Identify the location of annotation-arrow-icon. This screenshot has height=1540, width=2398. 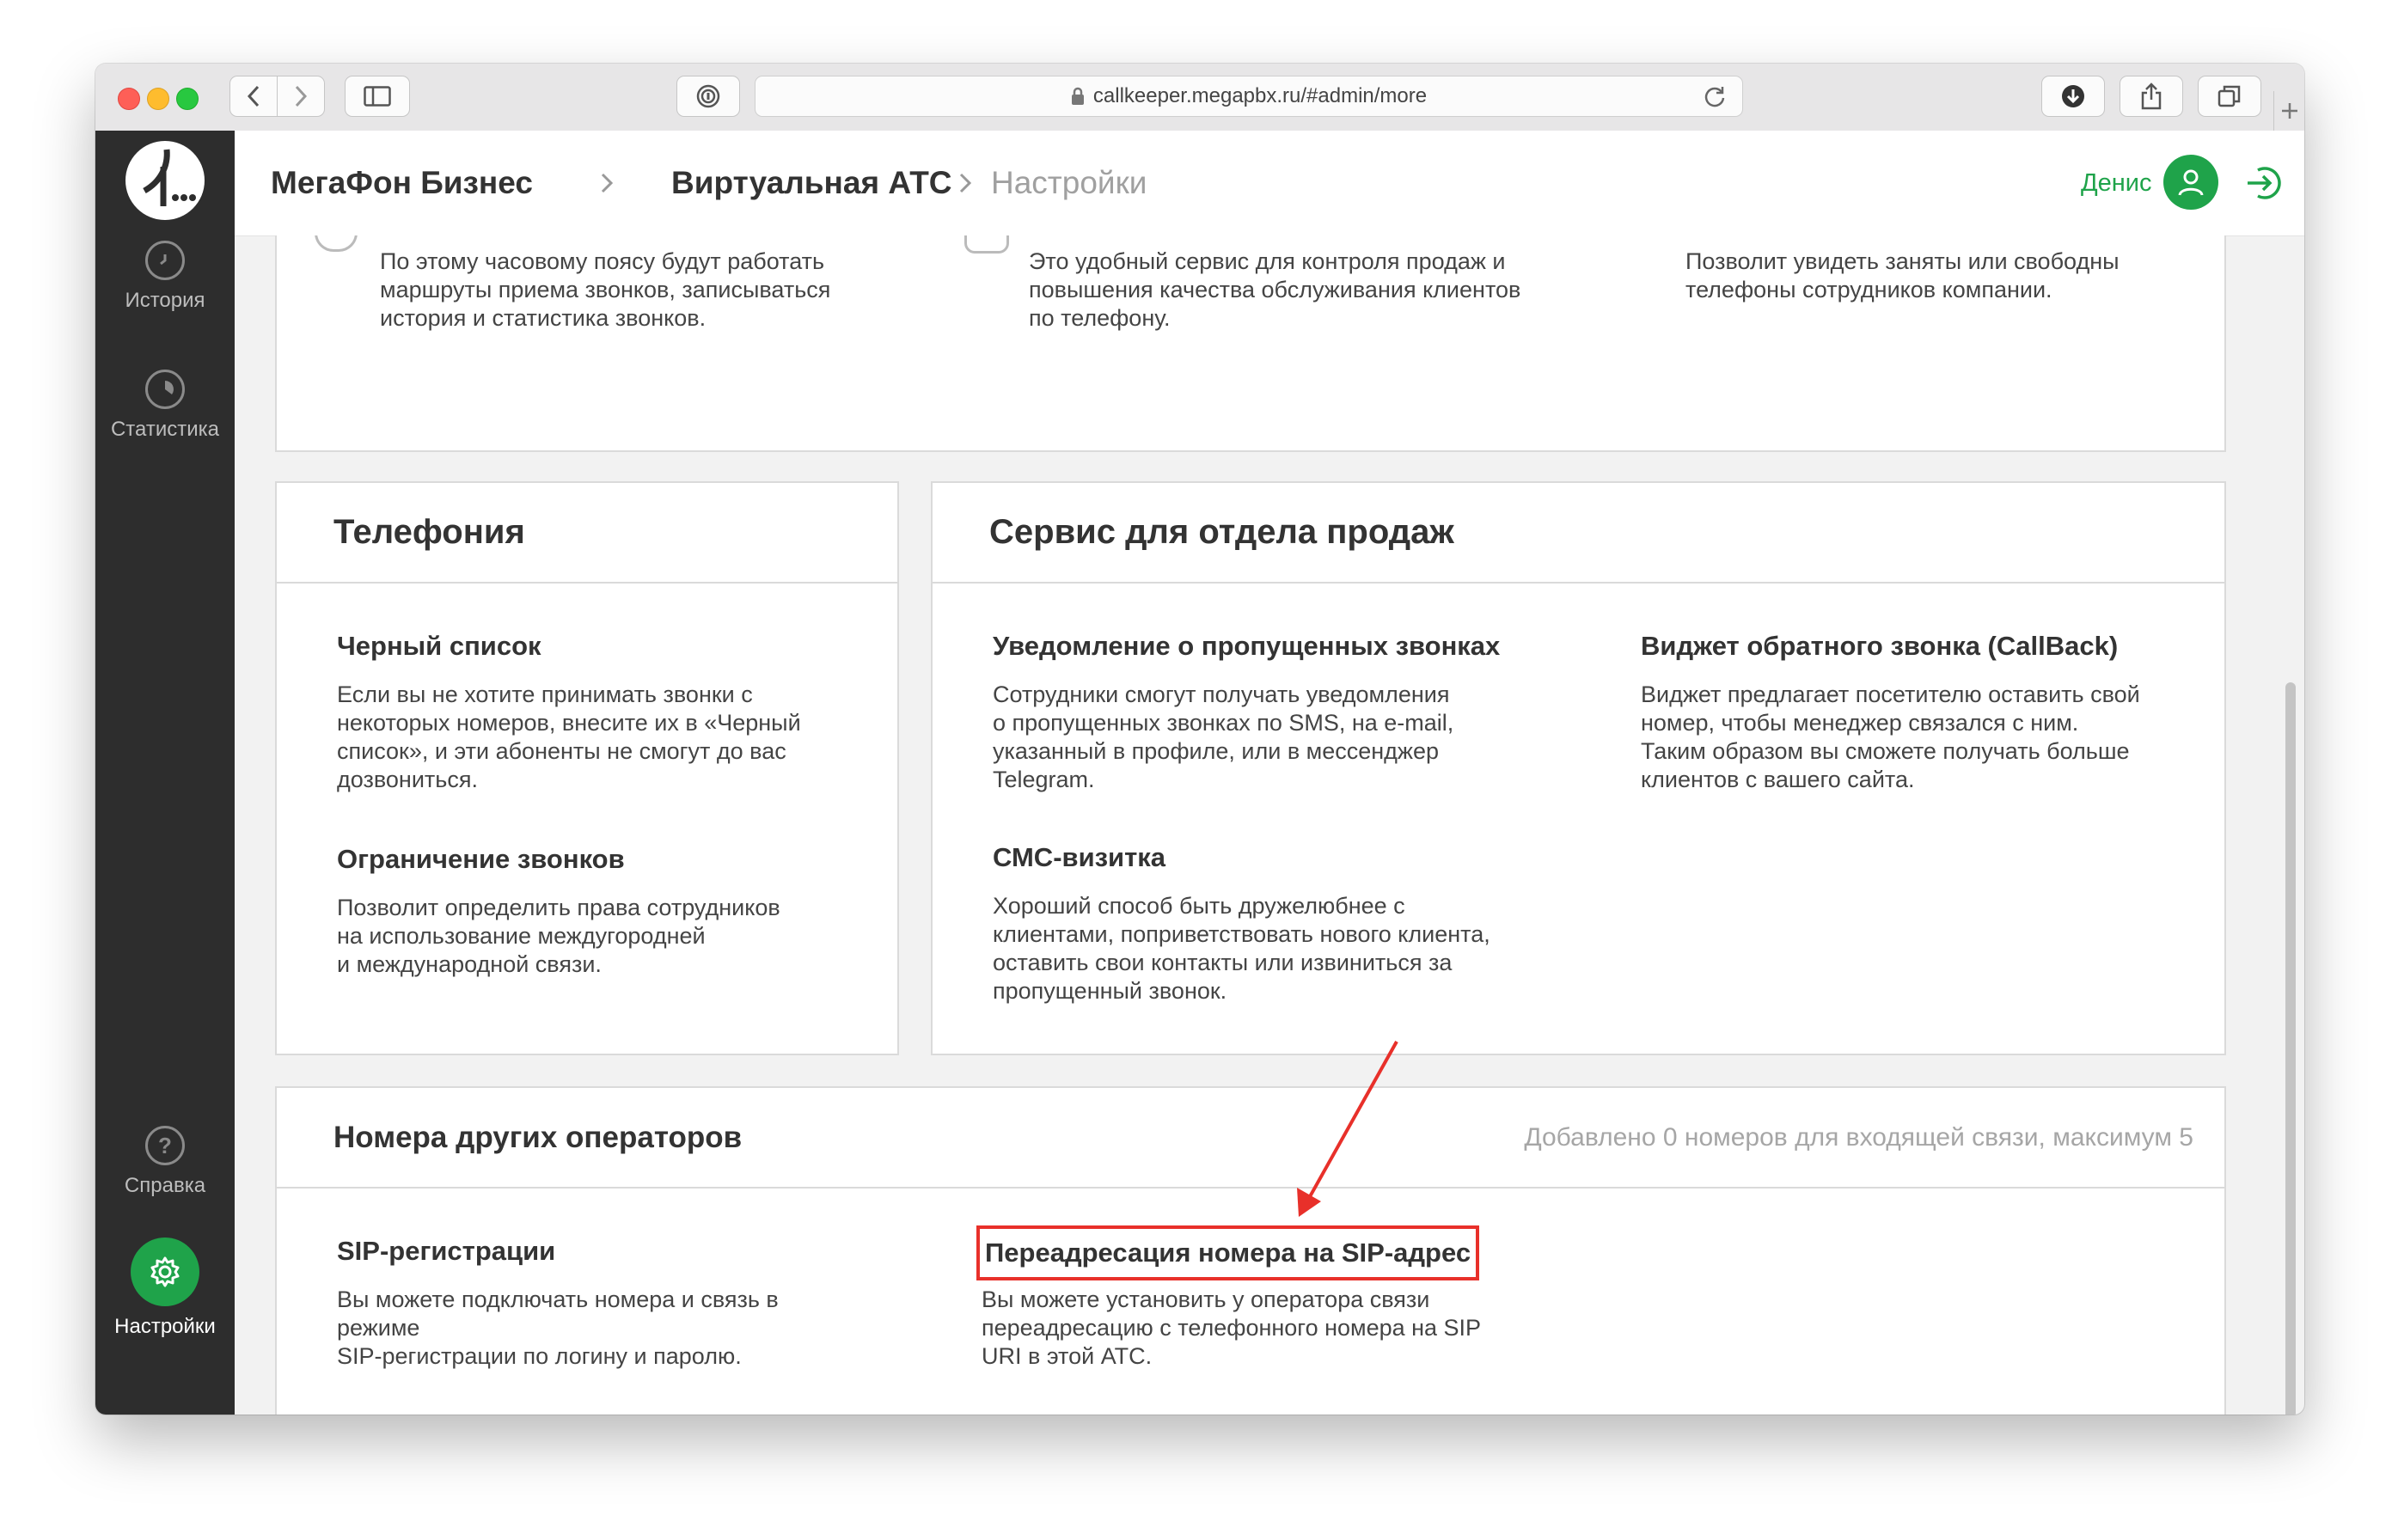
(1347, 1129).